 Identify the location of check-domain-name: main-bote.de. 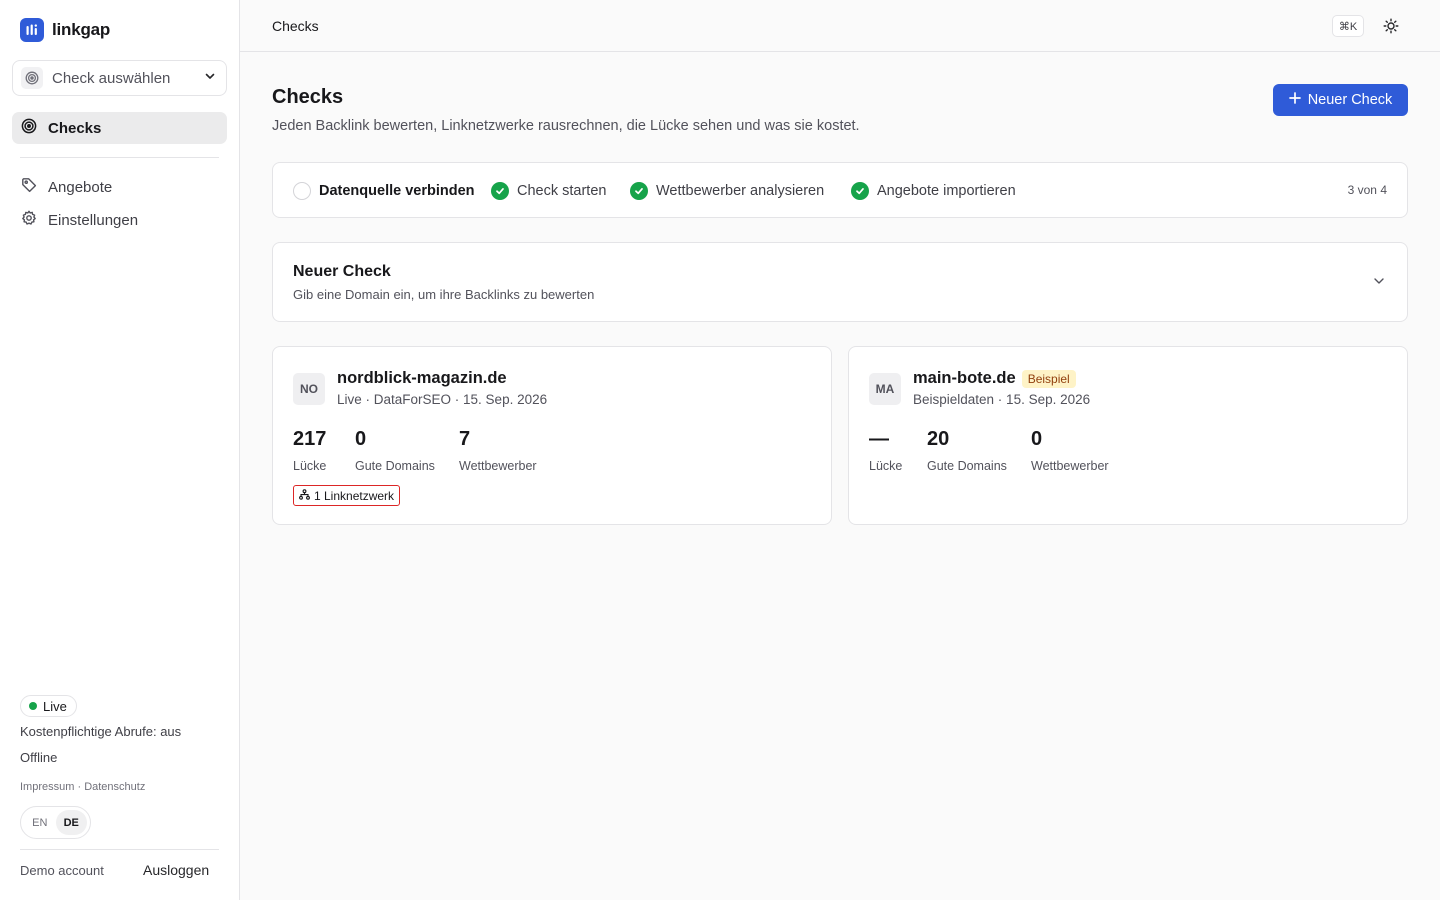
(964, 378).